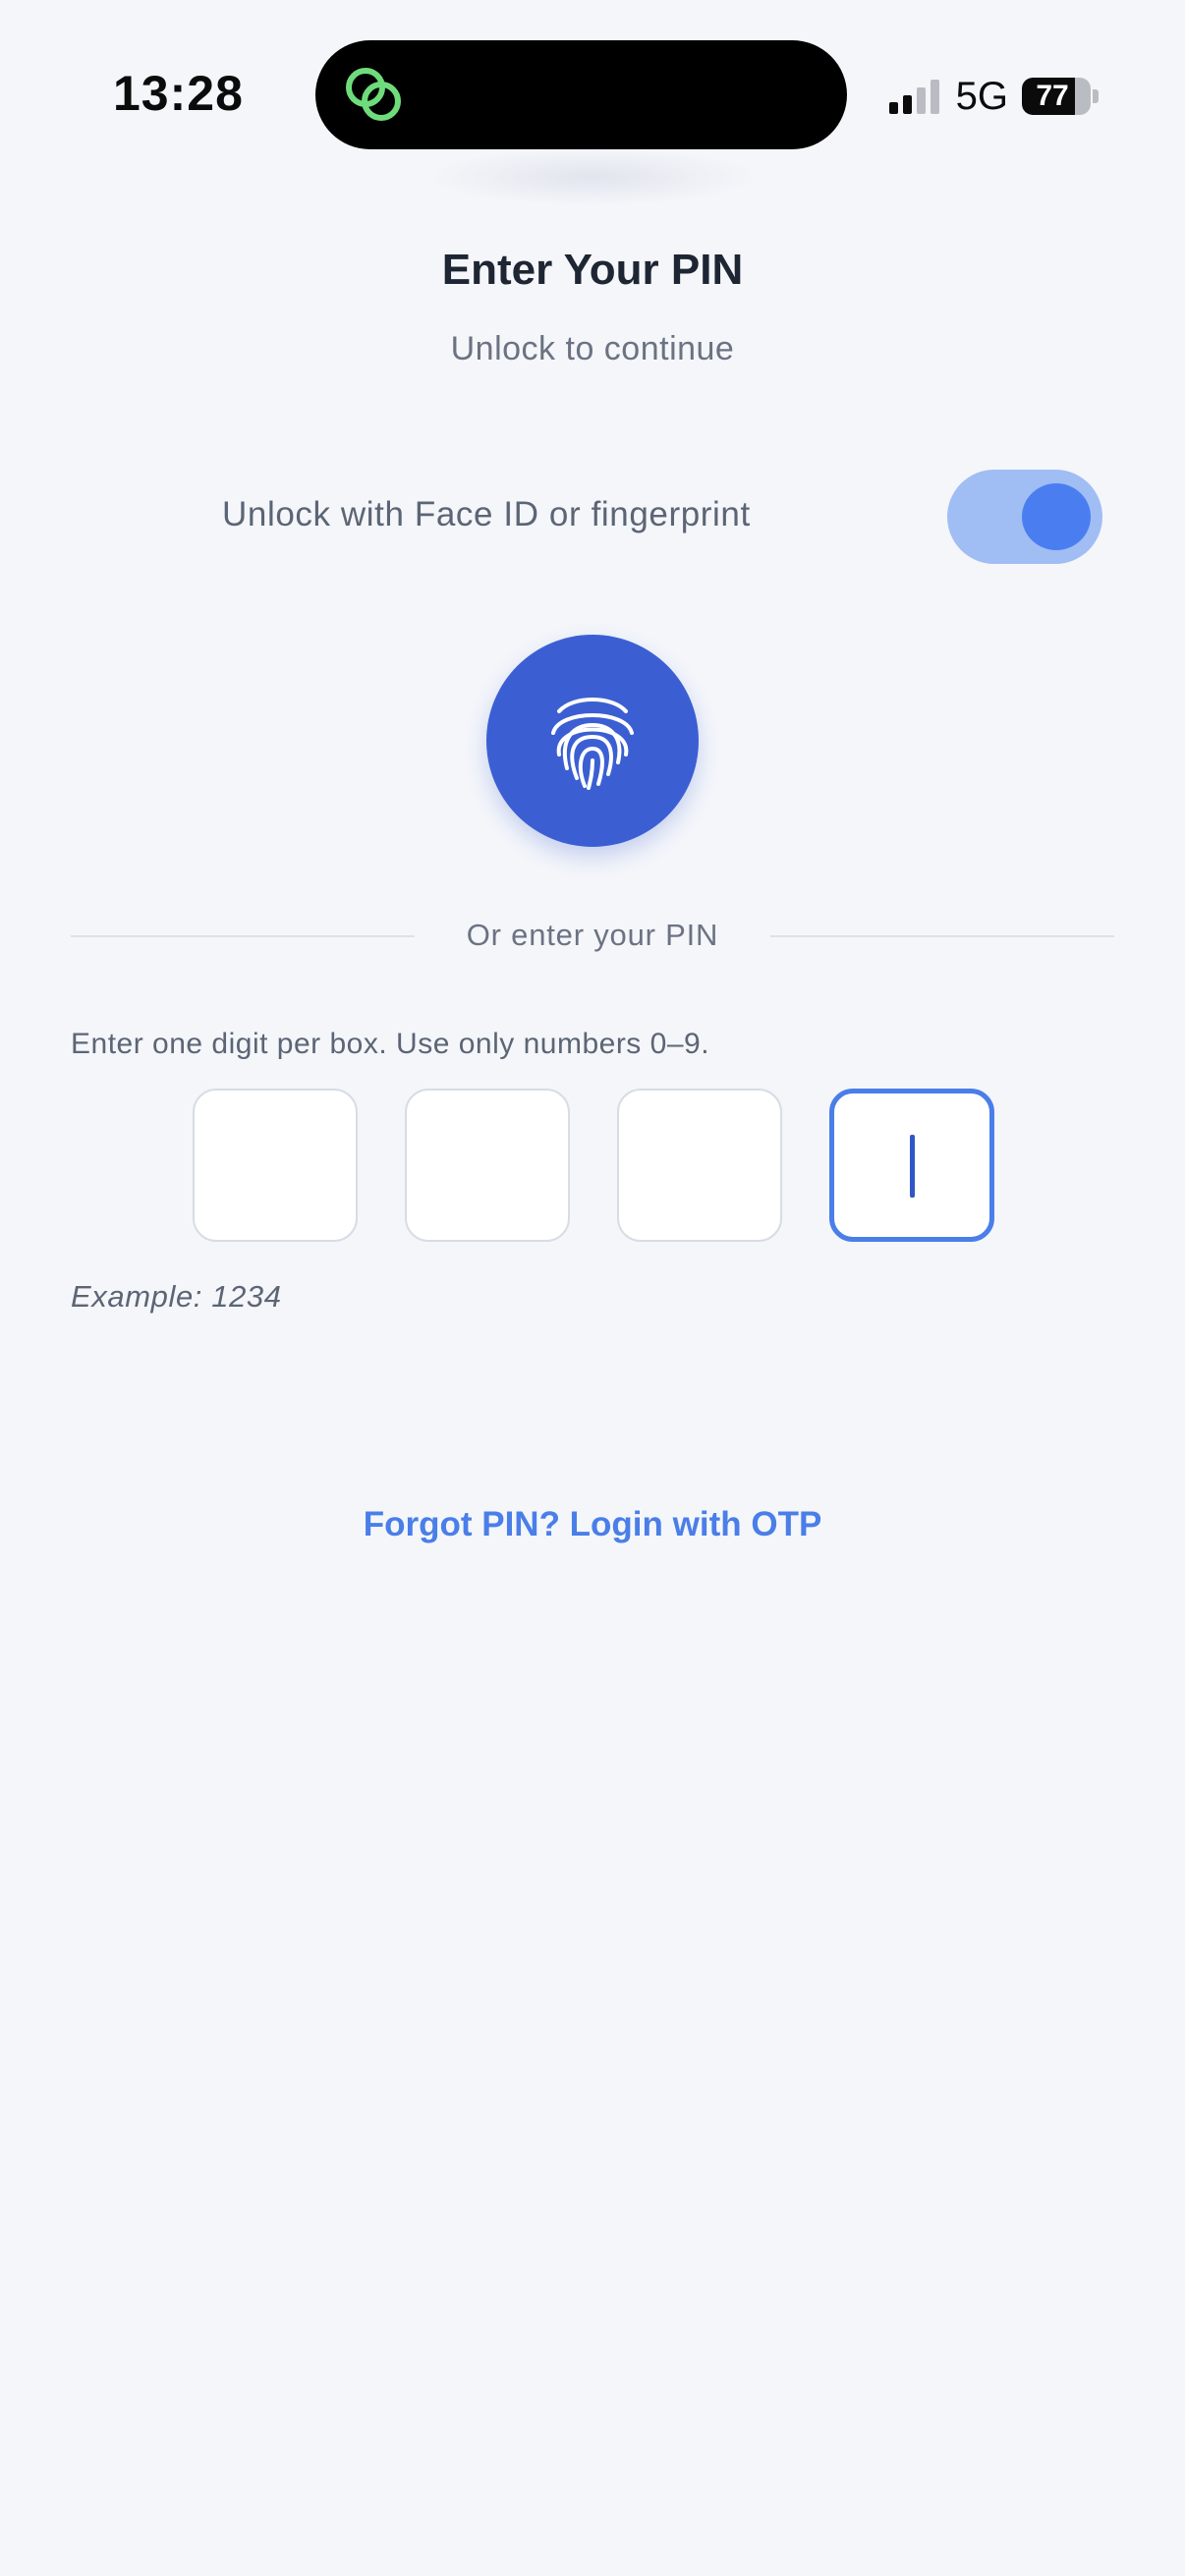  Describe the element at coordinates (1057, 516) in the screenshot. I see `toggle-knob` at that location.